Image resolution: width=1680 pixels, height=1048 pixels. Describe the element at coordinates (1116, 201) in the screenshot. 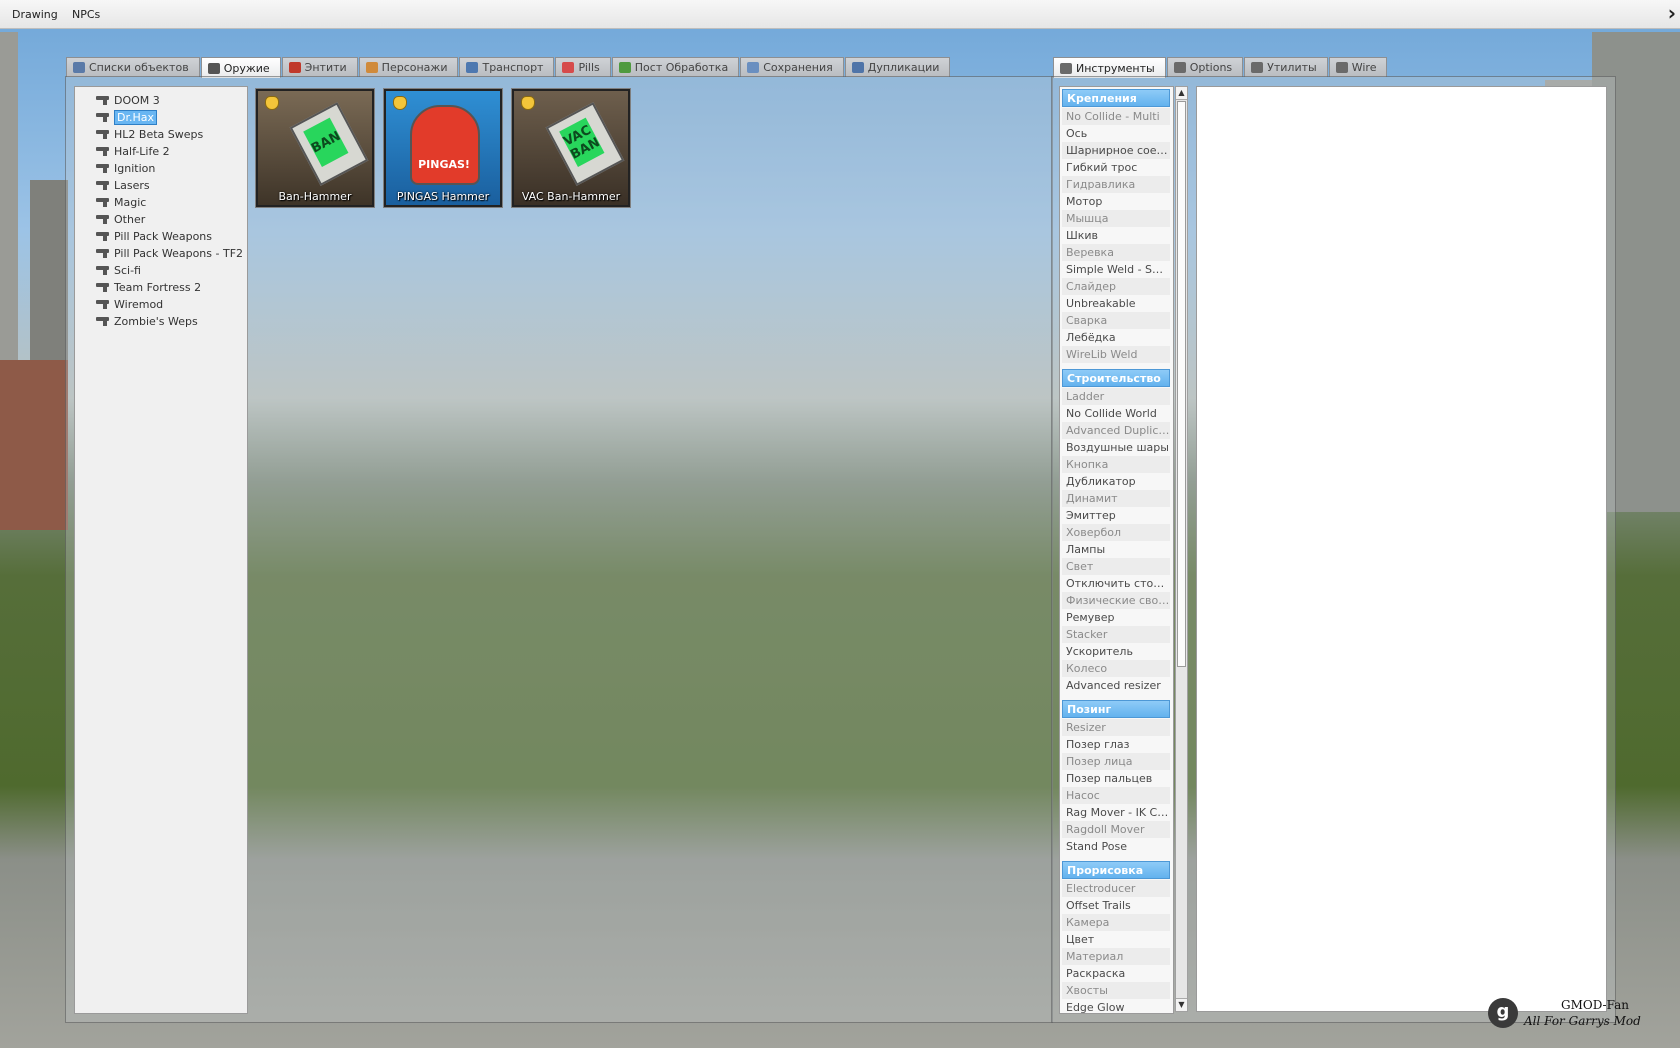

I see `tool-item: Мотор` at that location.